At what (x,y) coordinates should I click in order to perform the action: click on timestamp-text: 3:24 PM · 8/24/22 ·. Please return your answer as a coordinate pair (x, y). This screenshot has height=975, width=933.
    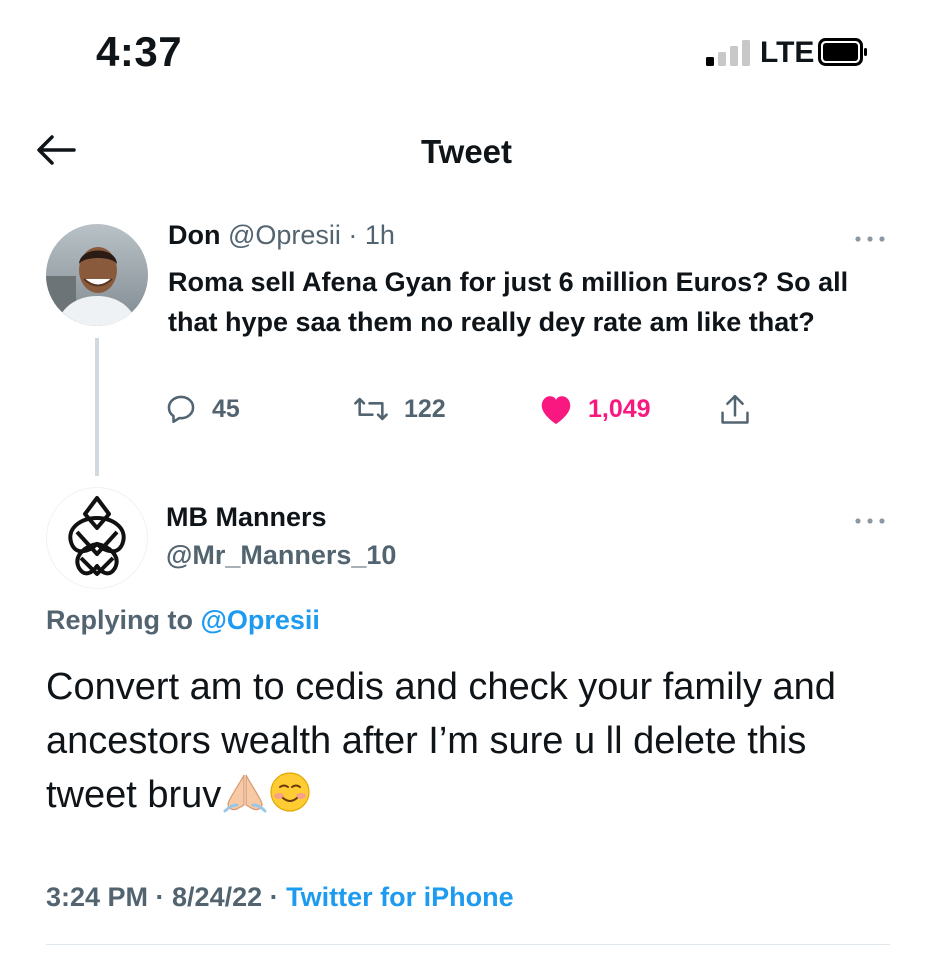
    Looking at the image, I should click on (166, 897).